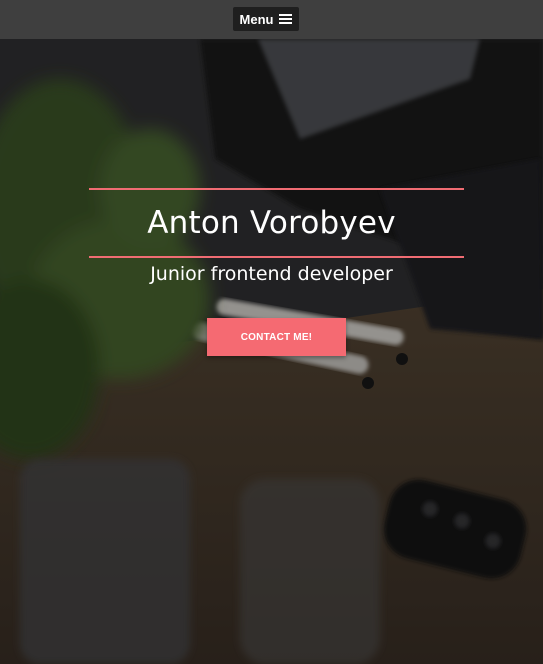  Describe the element at coordinates (276, 337) in the screenshot. I see `contact-me-button: CONTACT ME!` at that location.